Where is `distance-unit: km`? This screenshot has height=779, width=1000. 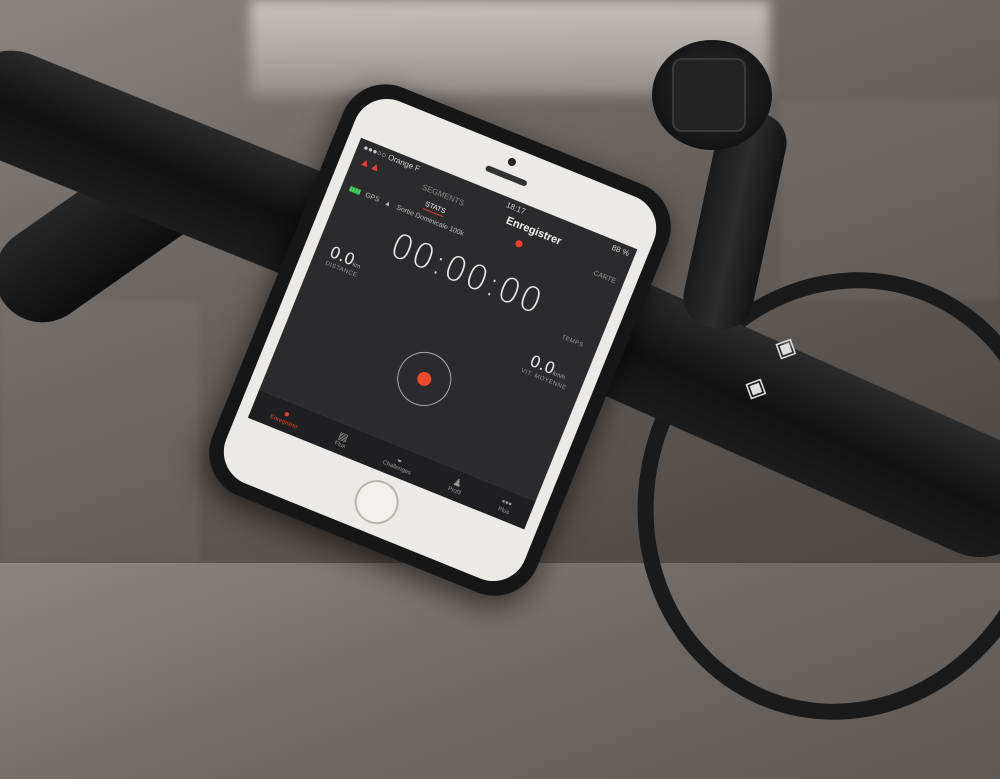 distance-unit: km is located at coordinates (356, 266).